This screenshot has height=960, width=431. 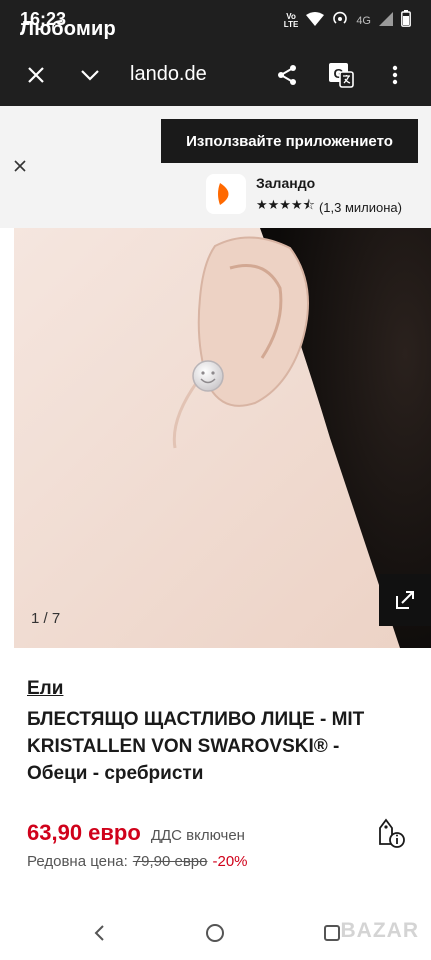 I want to click on status-icons: Vo LTE 4G, so click(x=347, y=21).